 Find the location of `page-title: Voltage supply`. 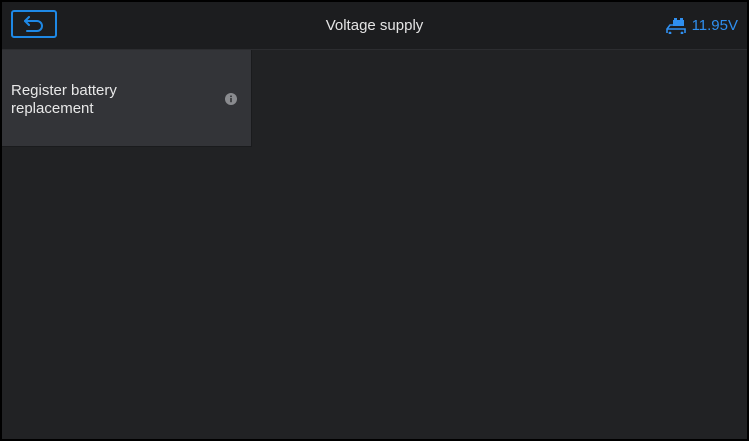

page-title: Voltage supply is located at coordinates (374, 25).